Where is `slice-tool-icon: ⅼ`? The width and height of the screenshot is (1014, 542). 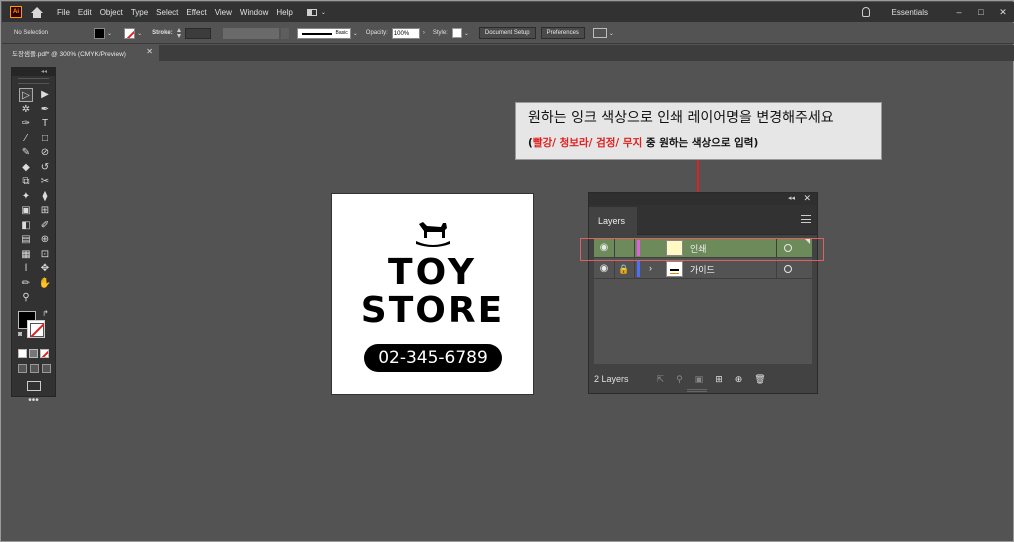 slice-tool-icon: ⅼ is located at coordinates (26, 269).